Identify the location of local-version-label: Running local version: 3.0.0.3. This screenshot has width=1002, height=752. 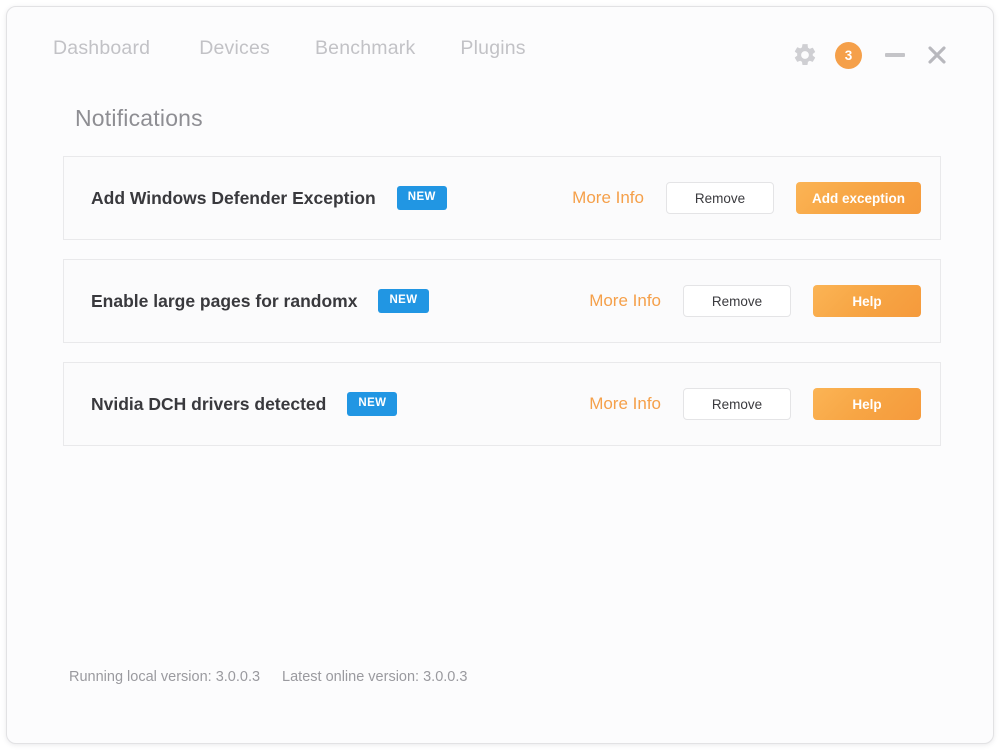
(165, 677).